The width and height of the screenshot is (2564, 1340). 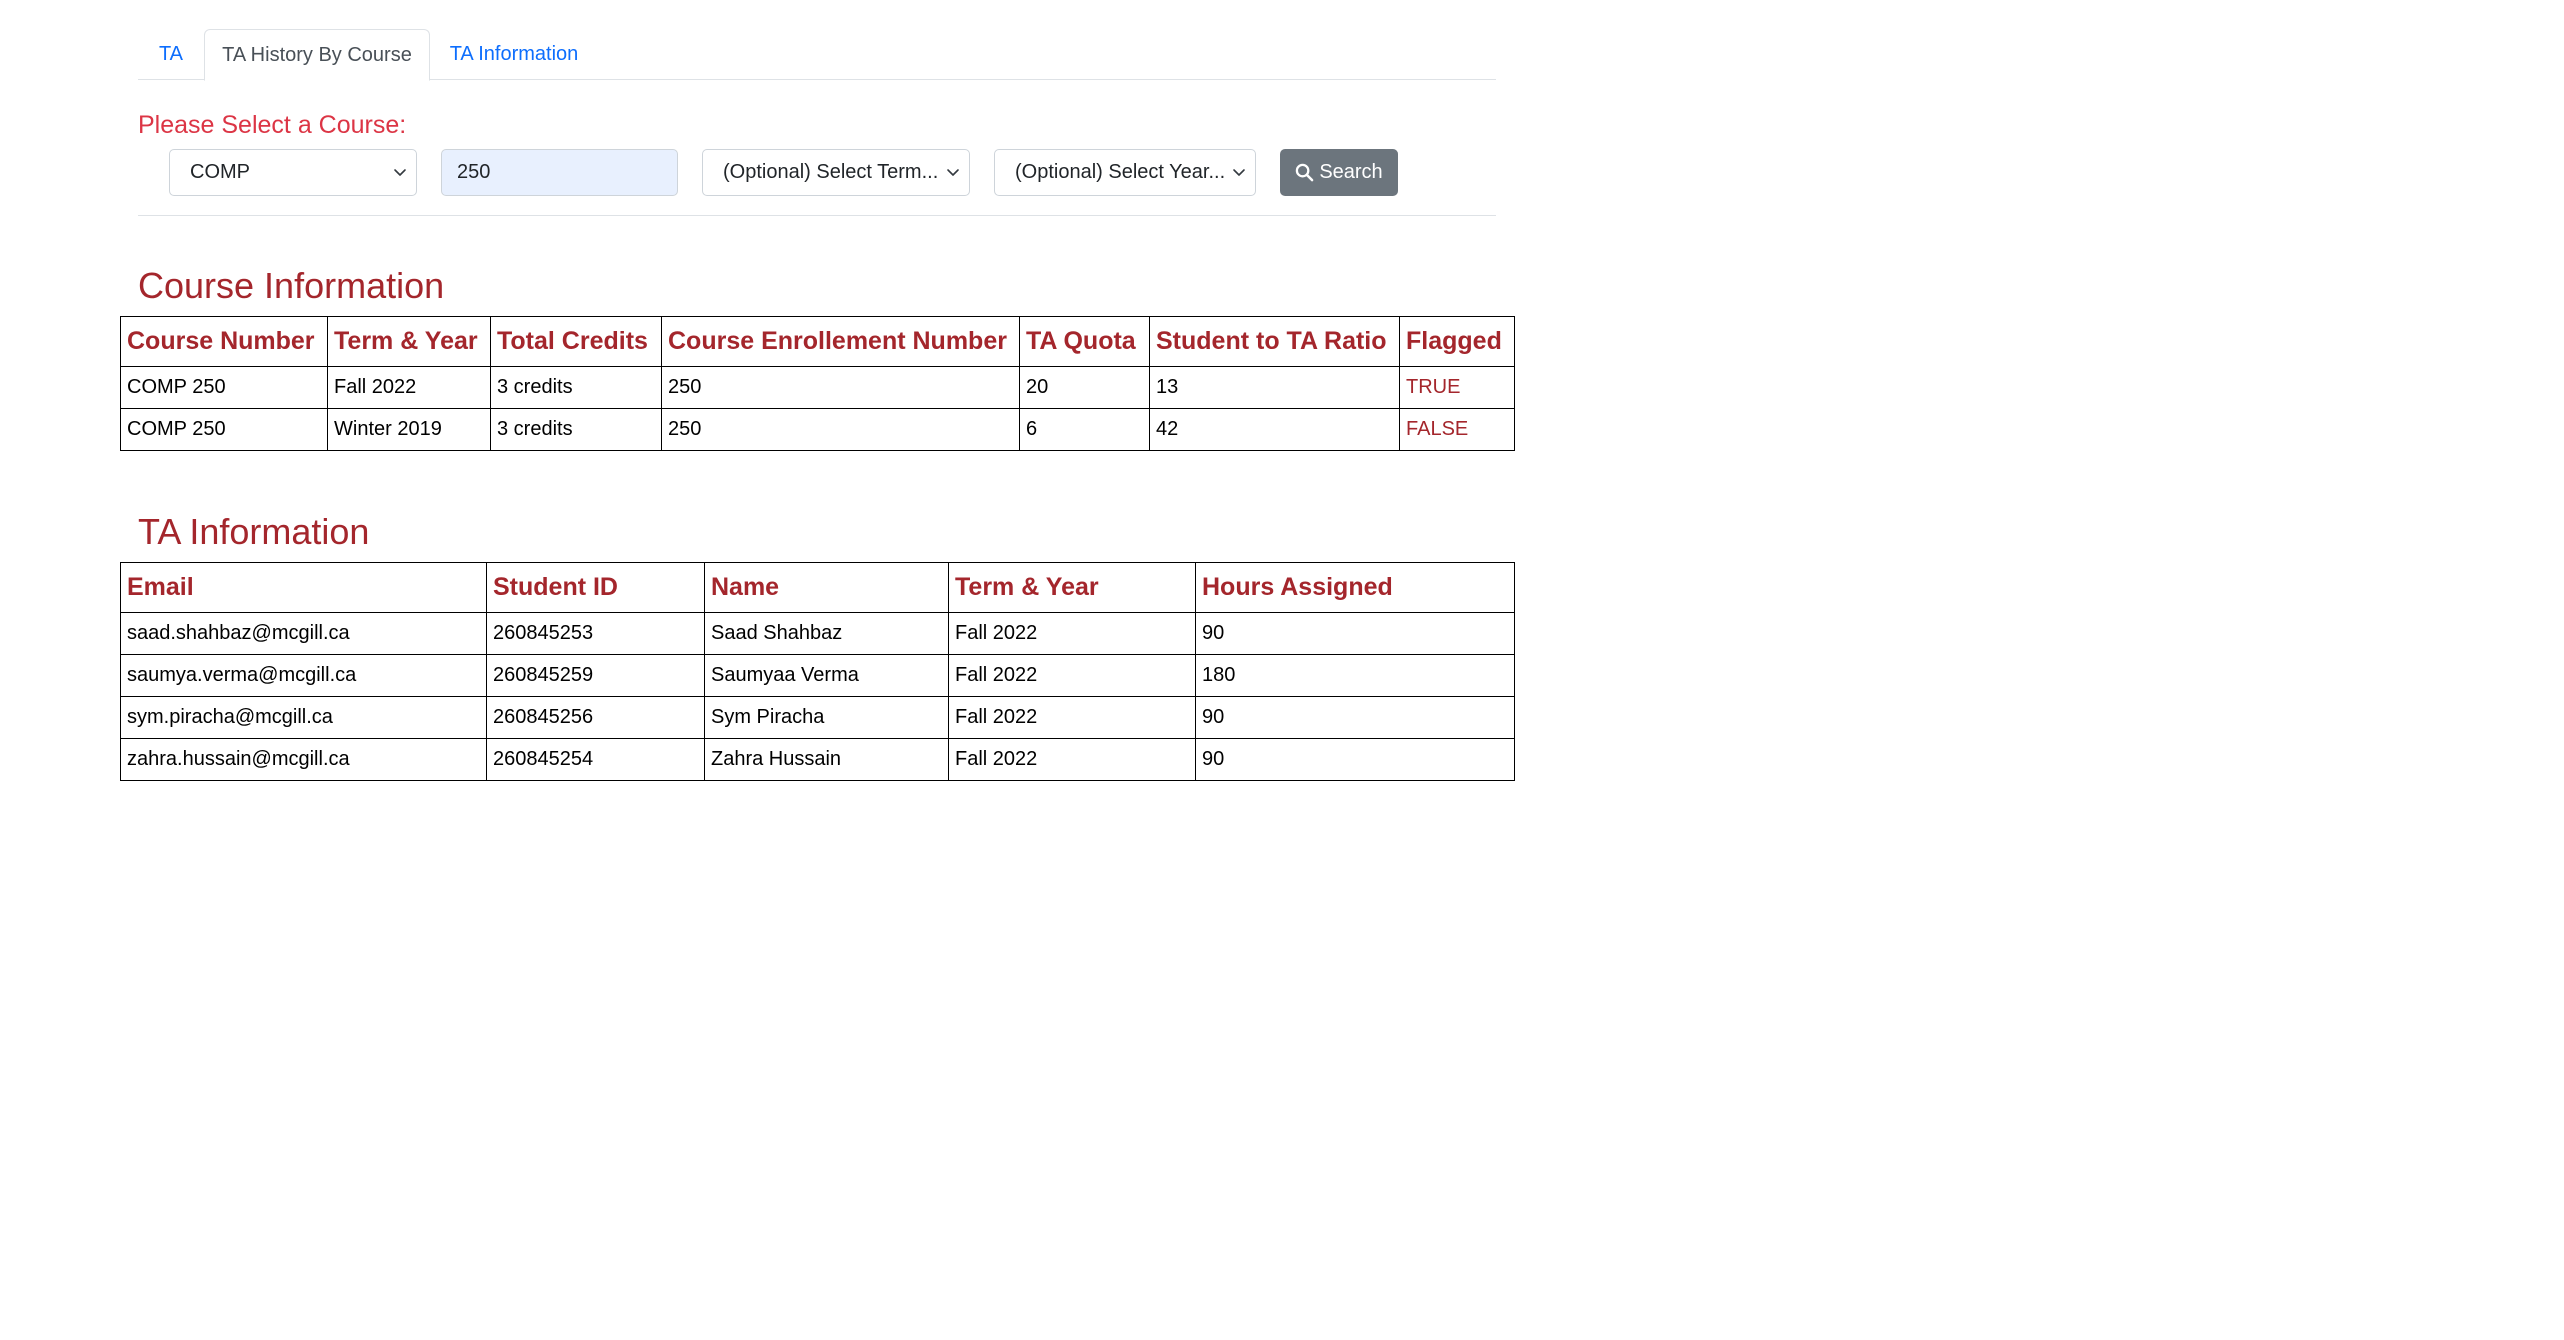 What do you see at coordinates (171, 54) in the screenshot?
I see `tab-ta: TA` at bounding box center [171, 54].